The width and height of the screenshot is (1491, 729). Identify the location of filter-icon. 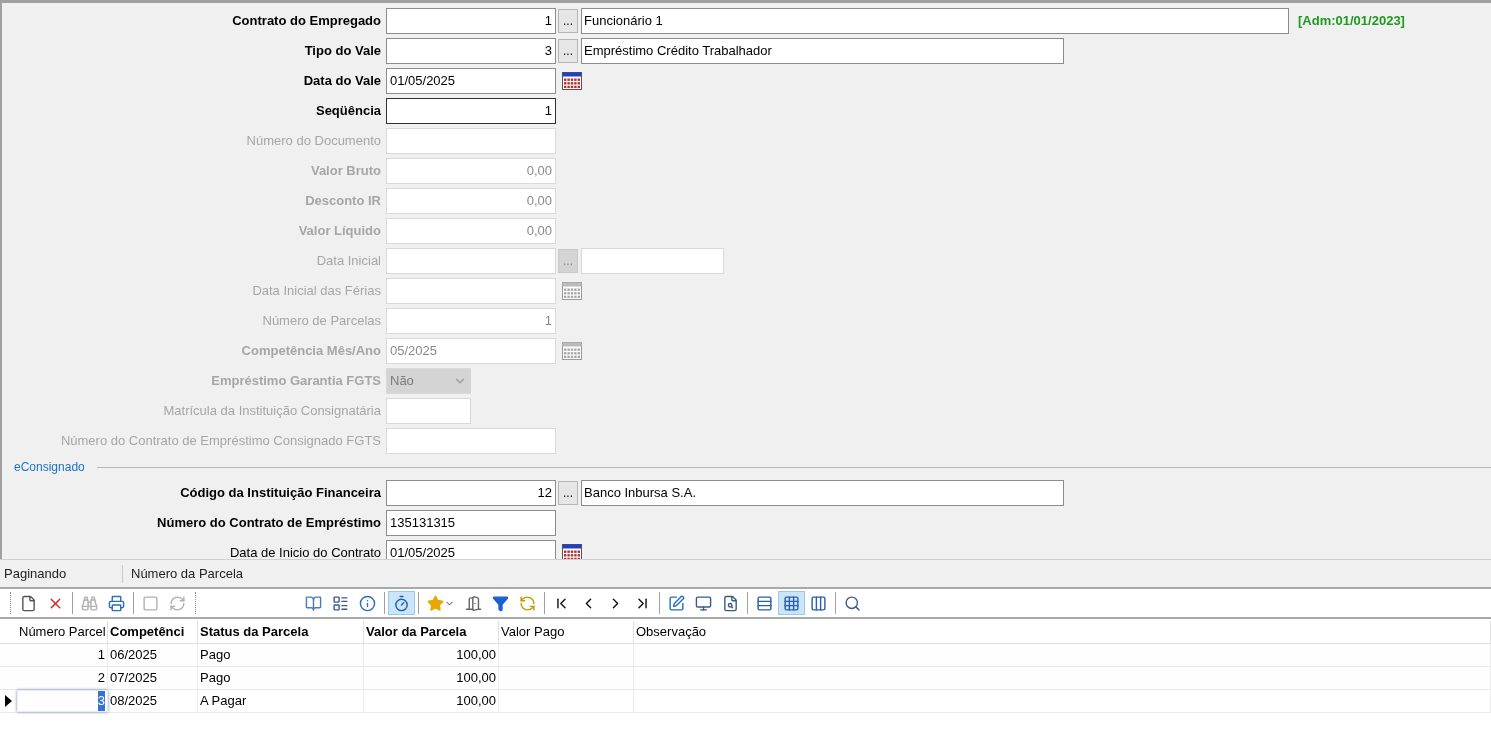
(500, 603).